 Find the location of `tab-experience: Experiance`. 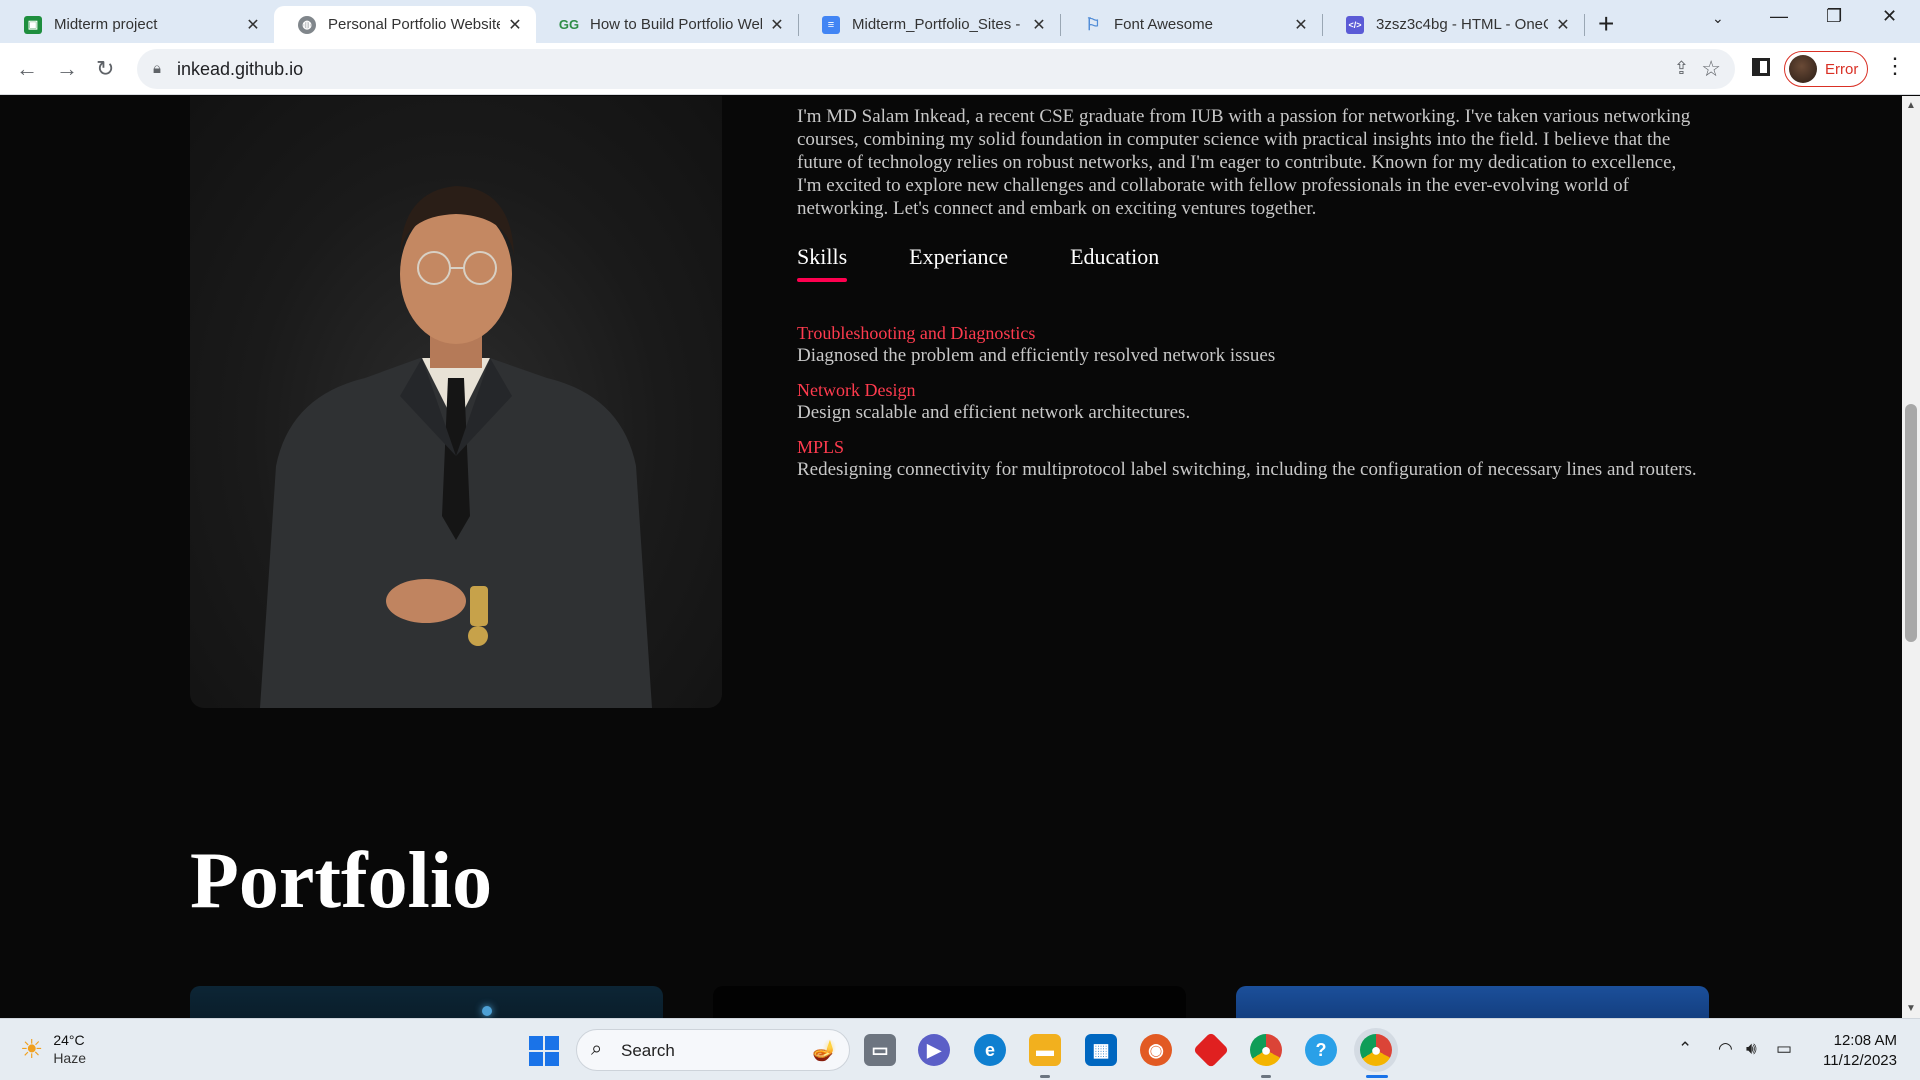

tab-experience: Experiance is located at coordinates (958, 262).